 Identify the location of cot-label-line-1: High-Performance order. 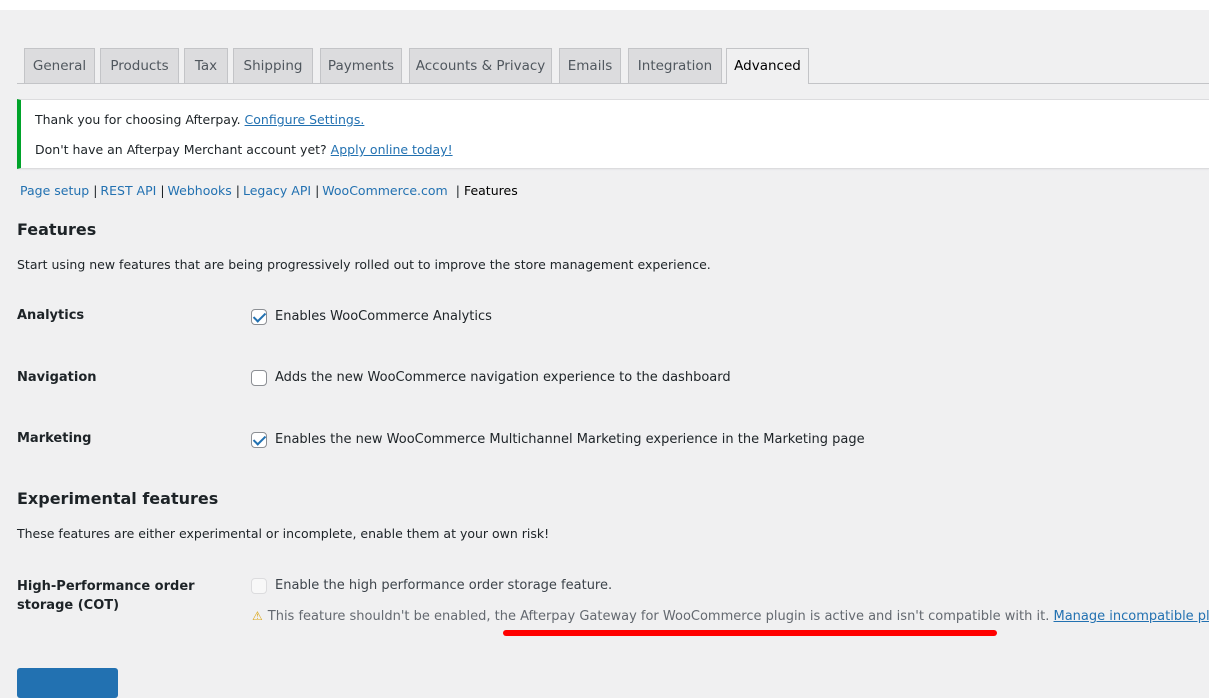
(106, 586).